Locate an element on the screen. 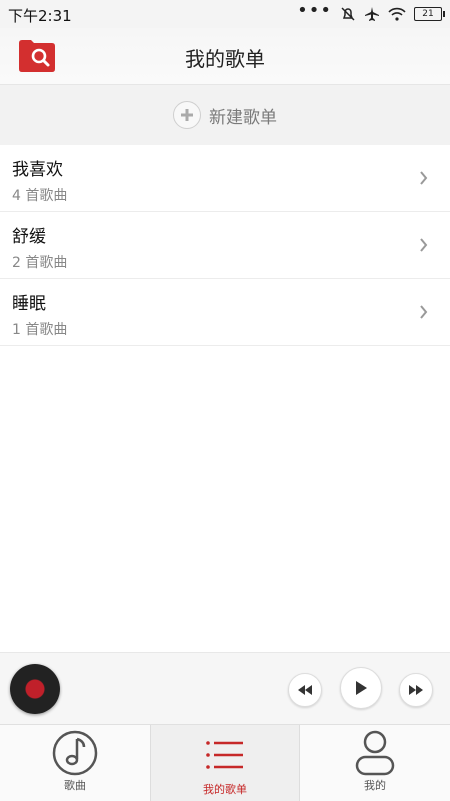 This screenshot has height=801, width=450. status-icons: ••• 21 is located at coordinates (371, 11).